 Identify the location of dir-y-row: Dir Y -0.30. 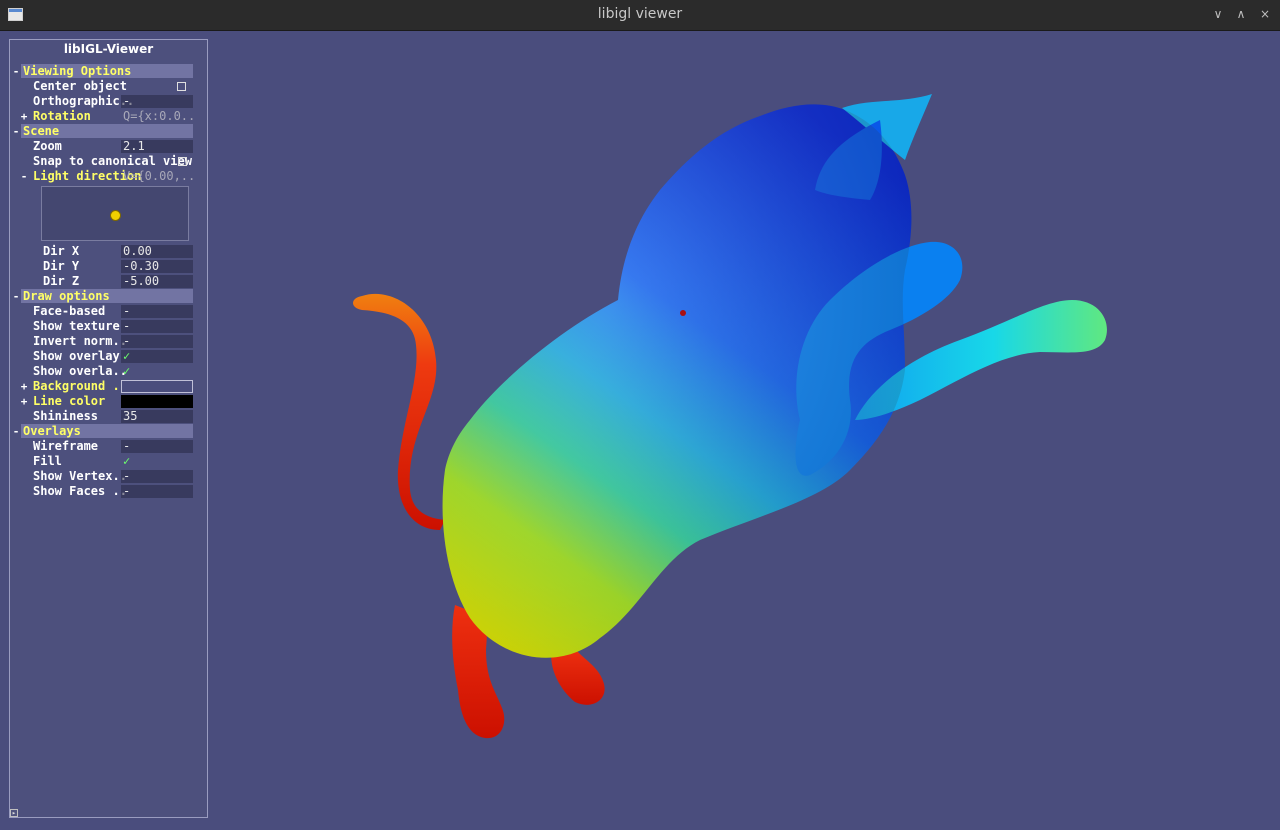
(108, 266).